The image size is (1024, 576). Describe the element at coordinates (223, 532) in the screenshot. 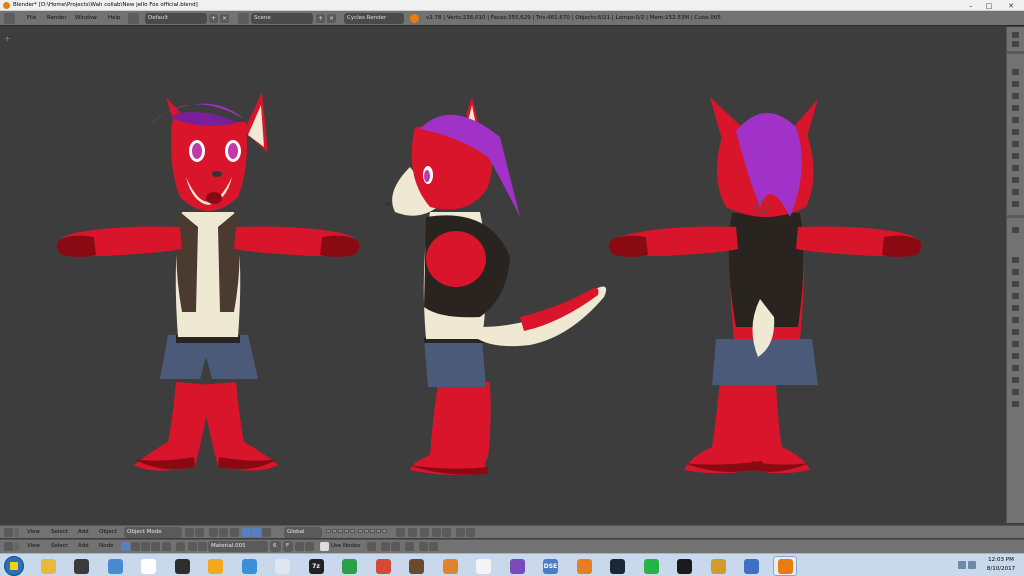

I see `pivot-dropdown-icon` at that location.